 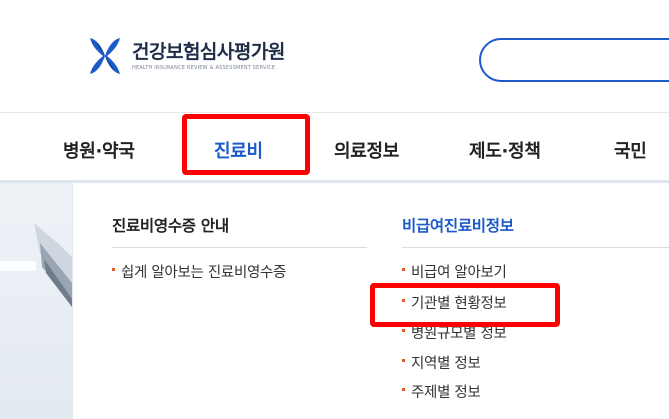 What do you see at coordinates (446, 364) in the screenshot?
I see `menu-item-label: 지역별 정보` at bounding box center [446, 364].